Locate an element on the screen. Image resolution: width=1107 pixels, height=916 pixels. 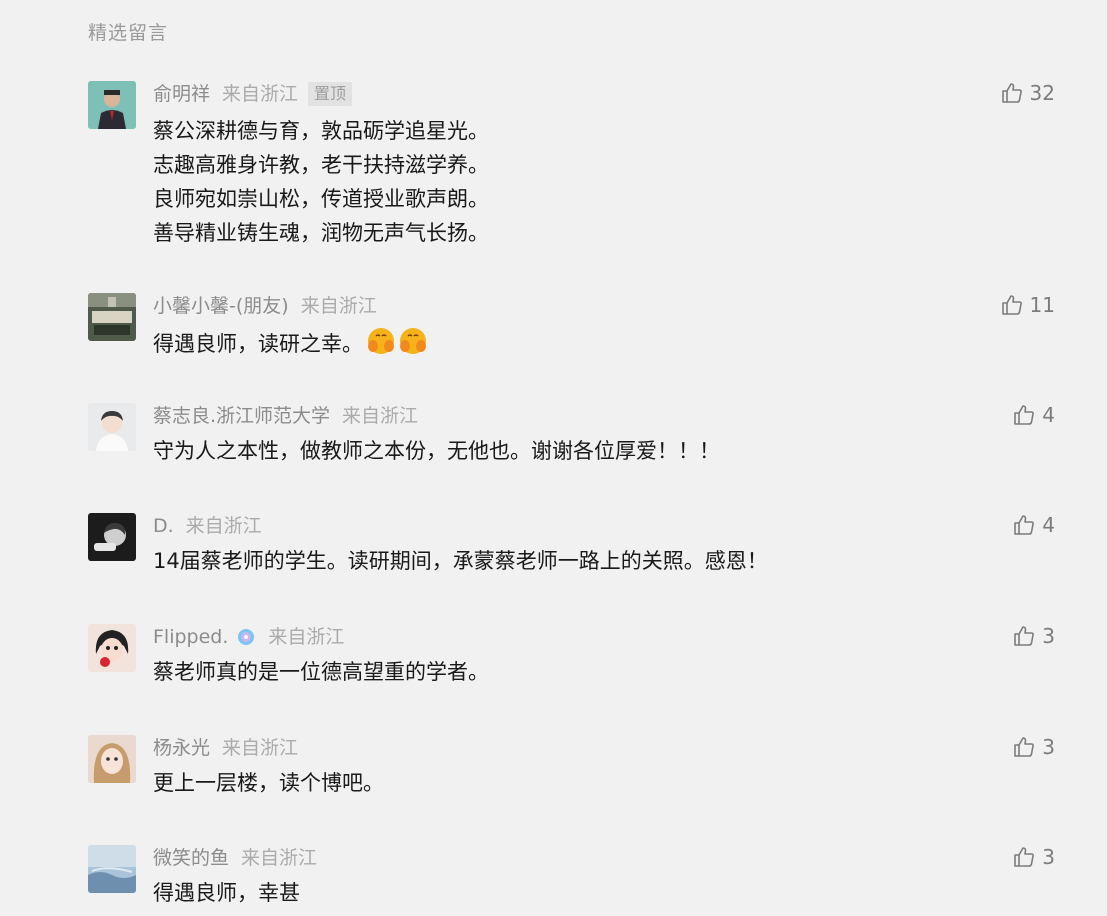
comment-line: 善导精业铸生魂，润物无声气长扬。 is located at coordinates (321, 233).